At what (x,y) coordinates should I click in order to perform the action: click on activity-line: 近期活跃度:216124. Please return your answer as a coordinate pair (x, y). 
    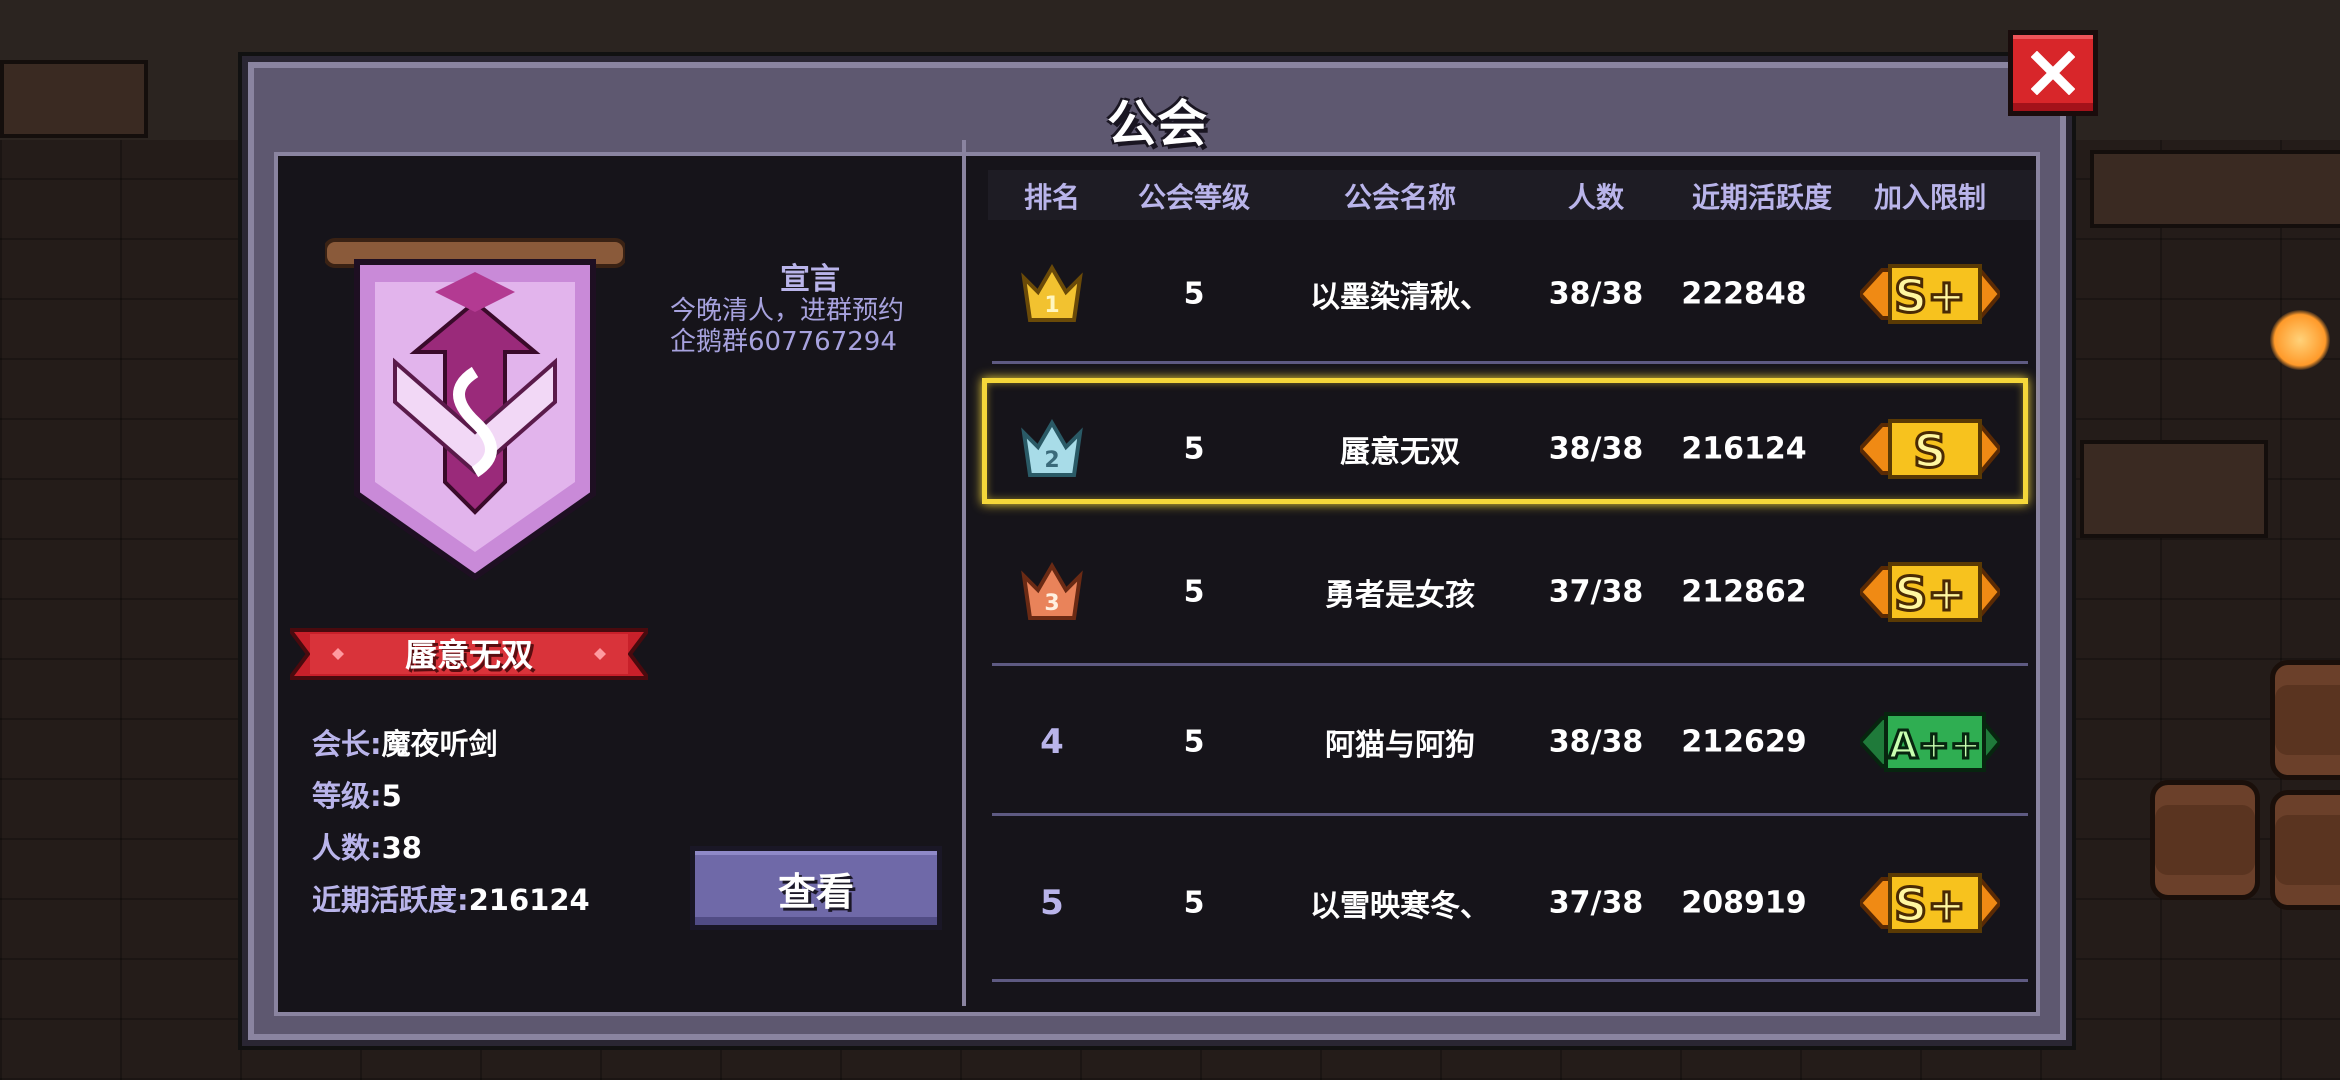
    Looking at the image, I should click on (451, 900).